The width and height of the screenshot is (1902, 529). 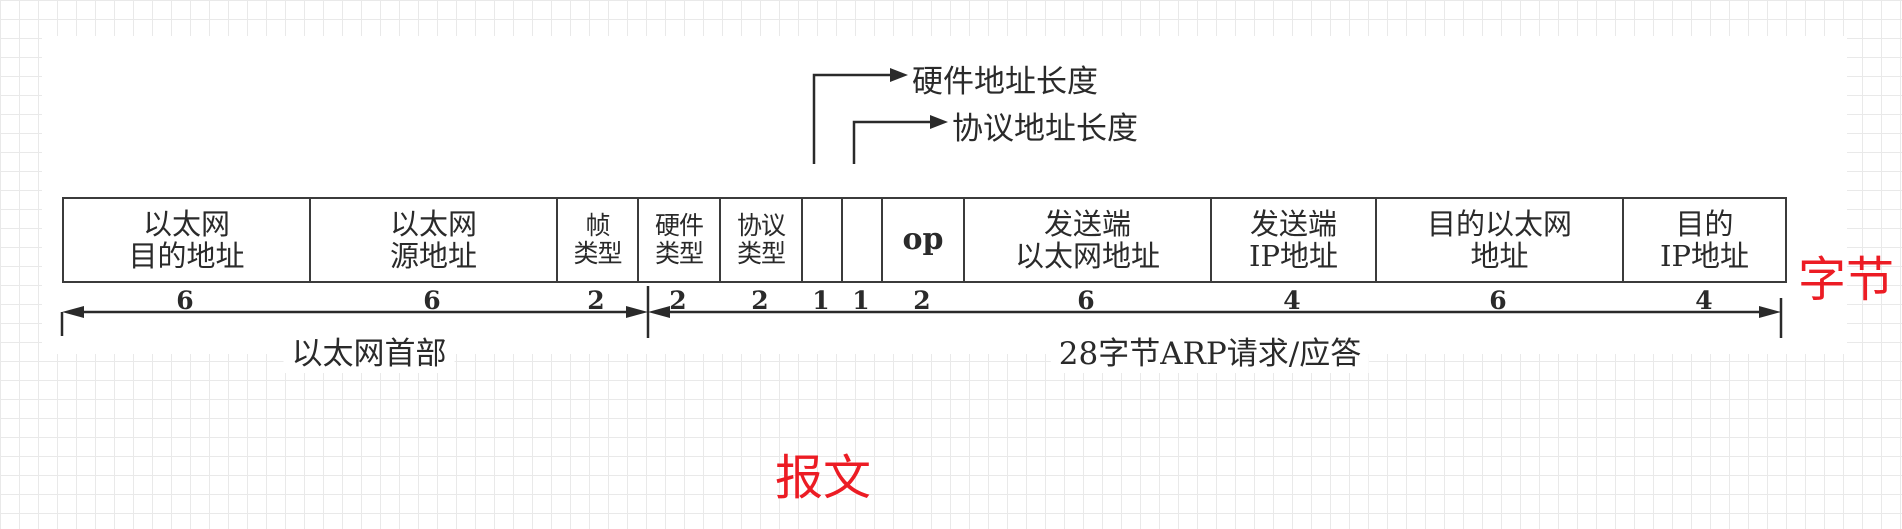 I want to click on field-target-eth-addr: 目的以太网 地址, so click(x=1498, y=240).